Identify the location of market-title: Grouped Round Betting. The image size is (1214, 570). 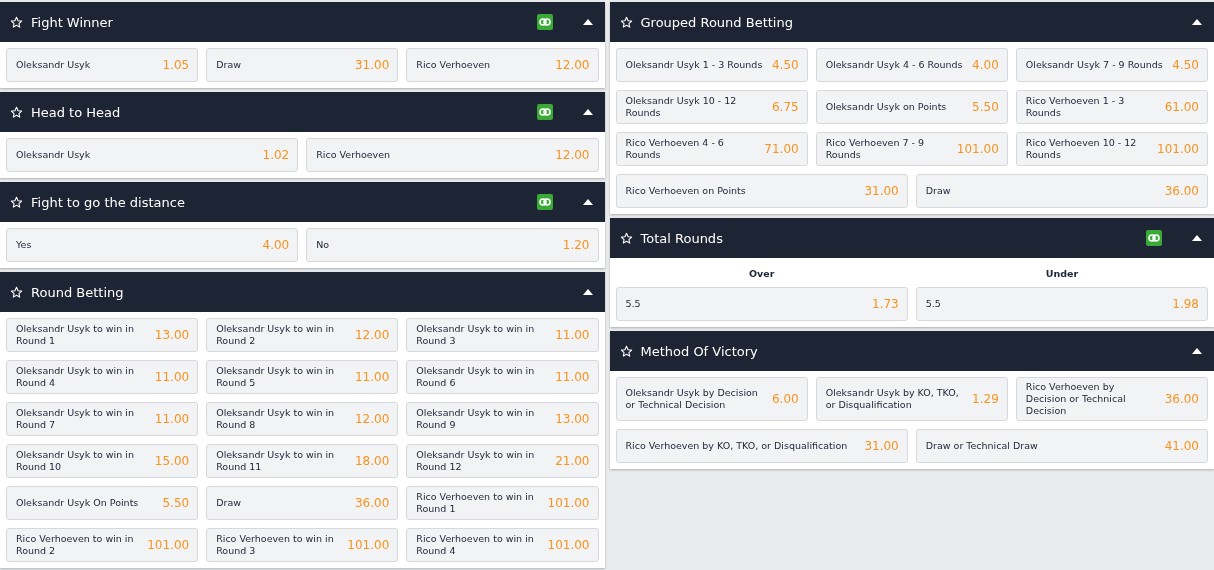
(717, 22).